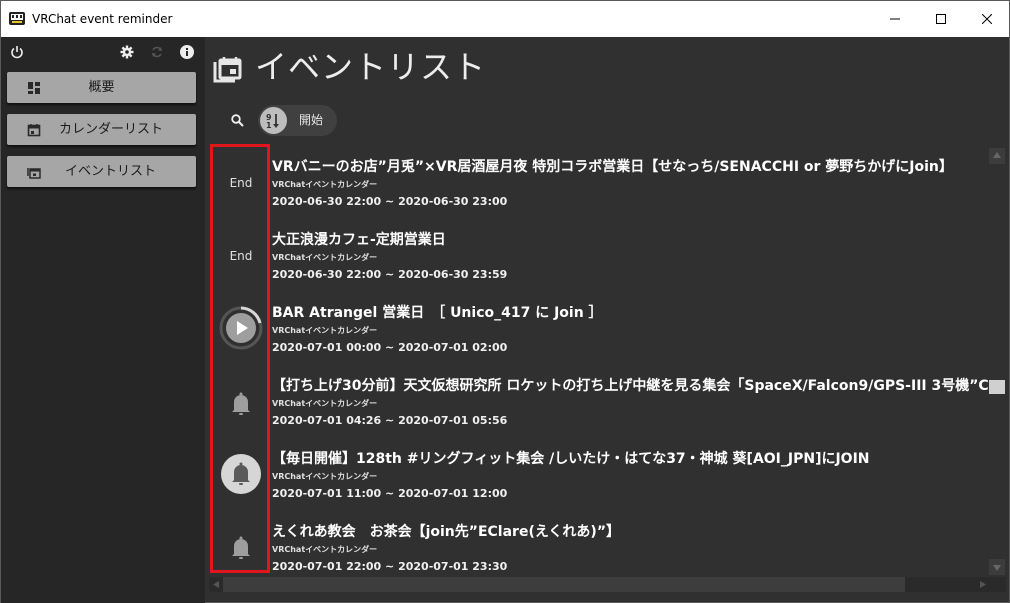 This screenshot has width=1010, height=603. Describe the element at coordinates (390, 201) in the screenshot. I see `event-time: 2020-06-30 22:00 ~ 2020-06-30 23:00` at that location.